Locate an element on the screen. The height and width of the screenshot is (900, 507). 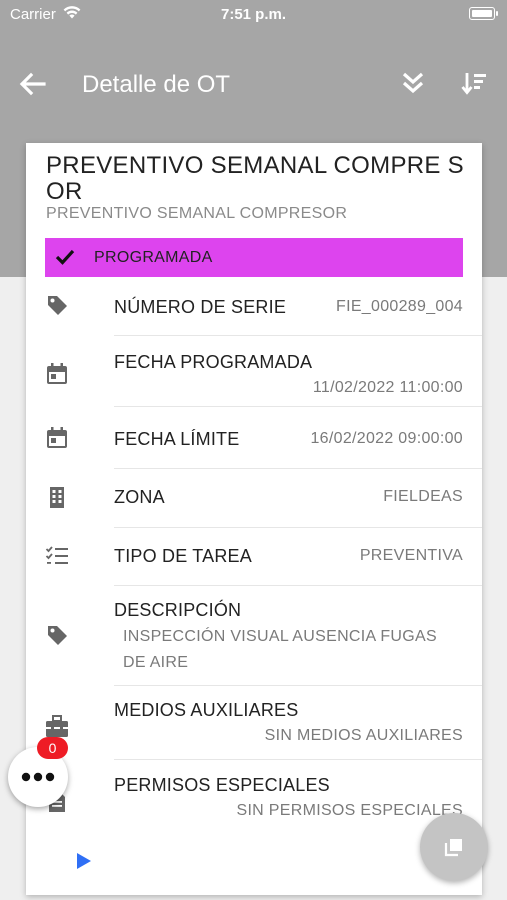
toolbox-icon is located at coordinates (57, 726).